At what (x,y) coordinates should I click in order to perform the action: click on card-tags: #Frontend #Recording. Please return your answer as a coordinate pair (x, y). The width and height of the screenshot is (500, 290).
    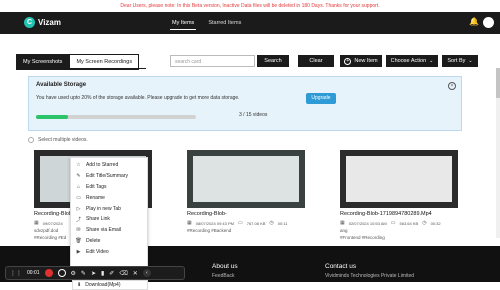
    Looking at the image, I should click on (362, 237).